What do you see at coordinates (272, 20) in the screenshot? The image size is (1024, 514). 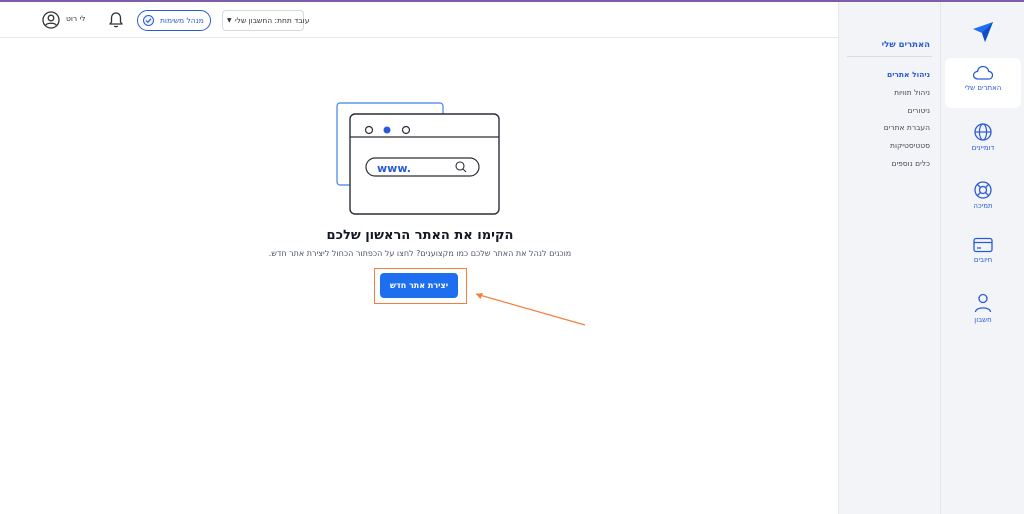 I see `account-selector-label: עובד תחת: החשבון שלי` at bounding box center [272, 20].